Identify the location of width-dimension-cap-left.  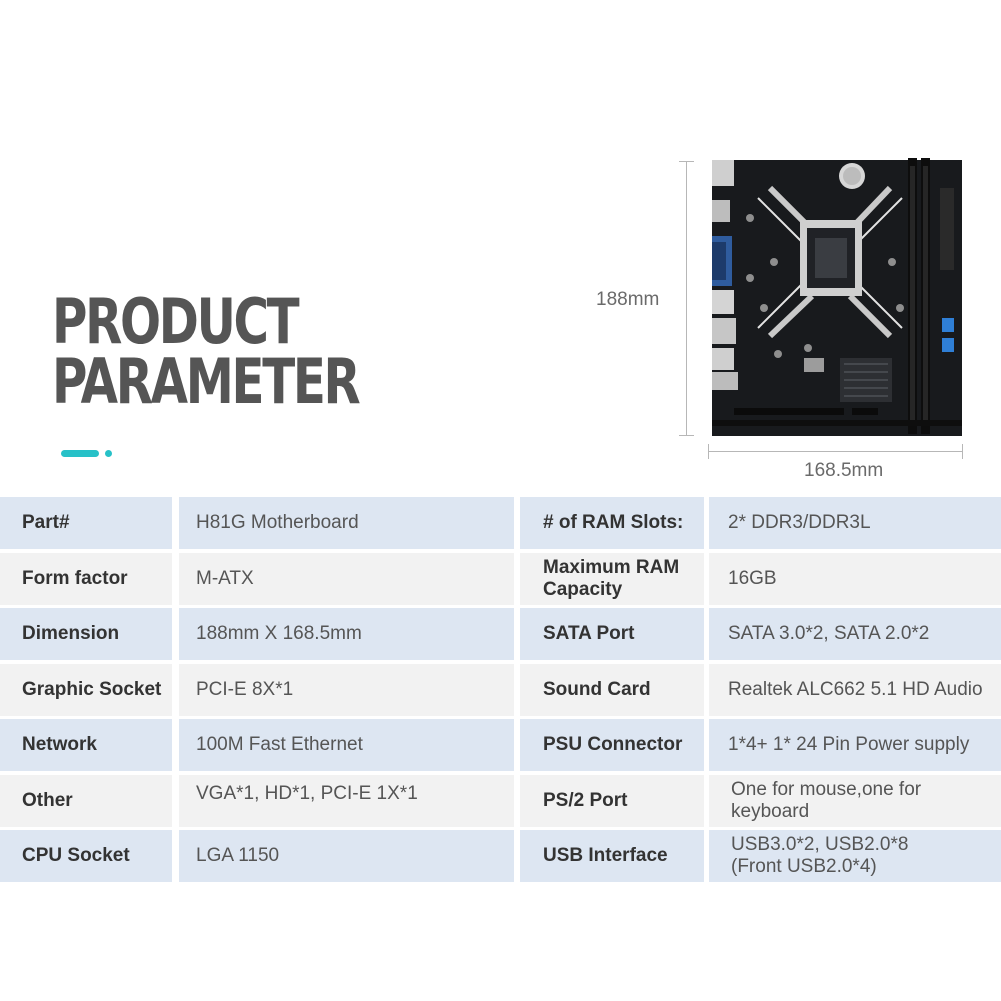
(708, 451).